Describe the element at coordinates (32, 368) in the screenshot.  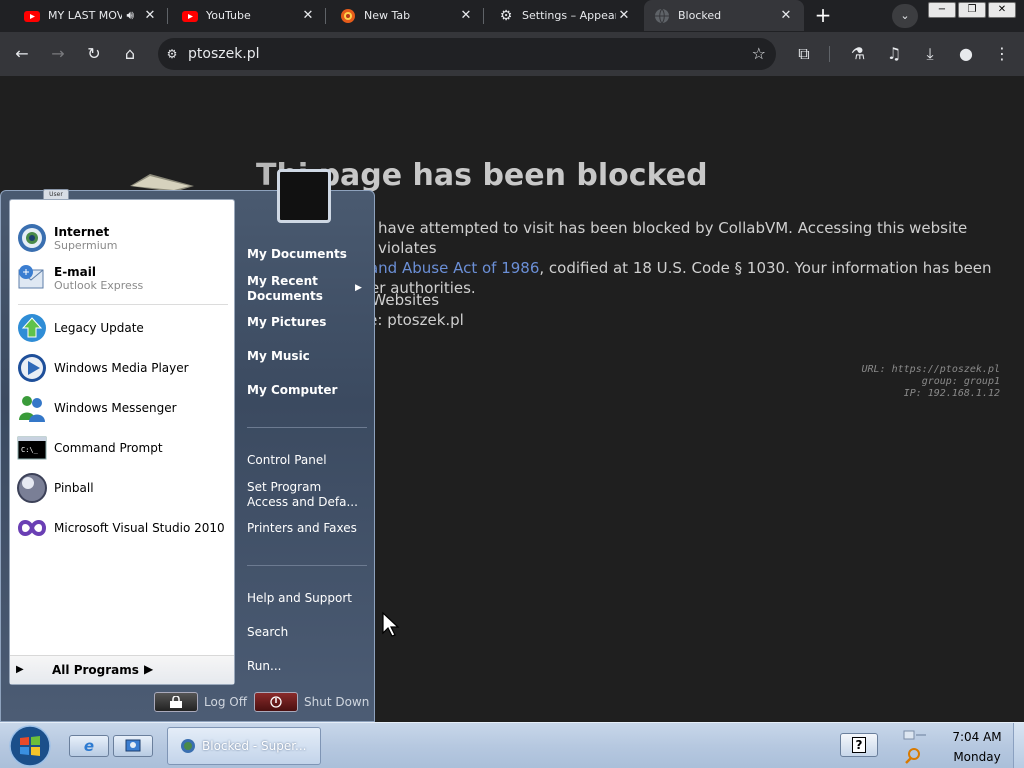
I see `media-player-icon` at that location.